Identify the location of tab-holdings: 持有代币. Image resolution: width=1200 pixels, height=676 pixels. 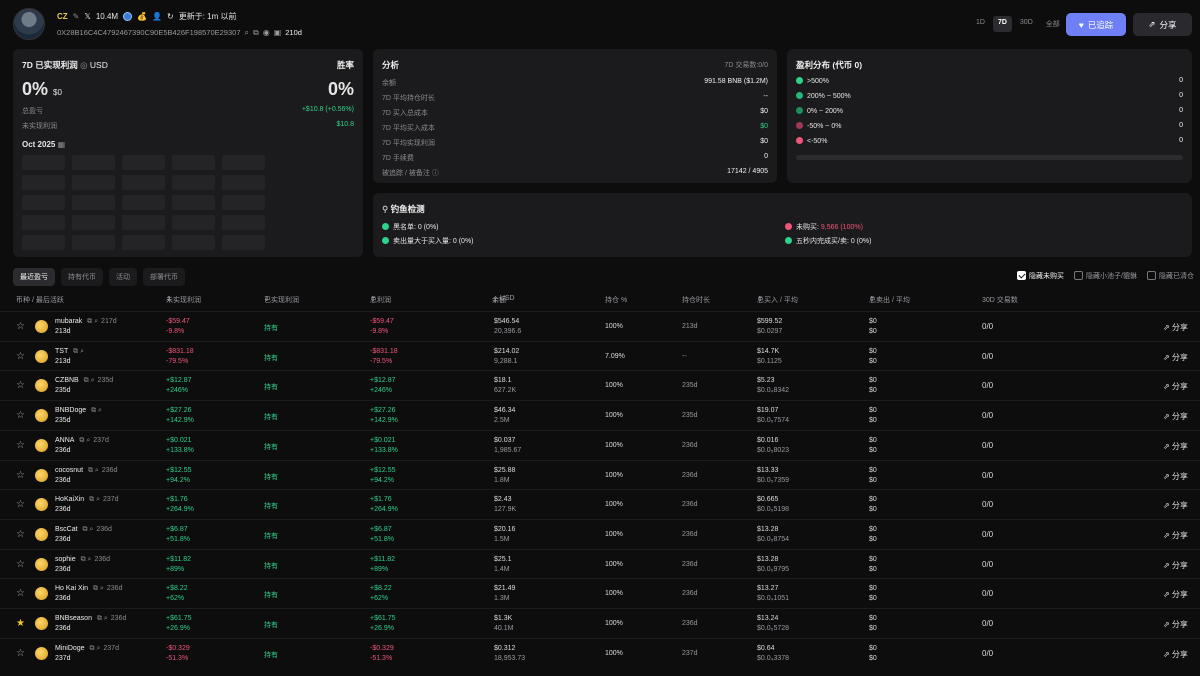
(82, 277).